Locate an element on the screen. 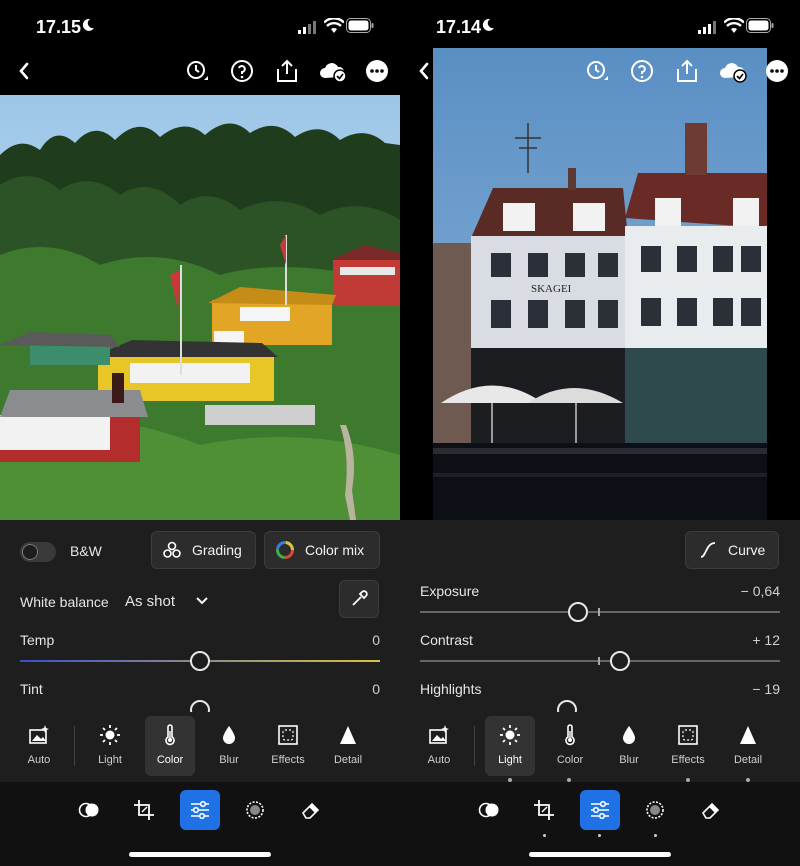 The image size is (800, 866). exposure-slider-track is located at coordinates (600, 612).